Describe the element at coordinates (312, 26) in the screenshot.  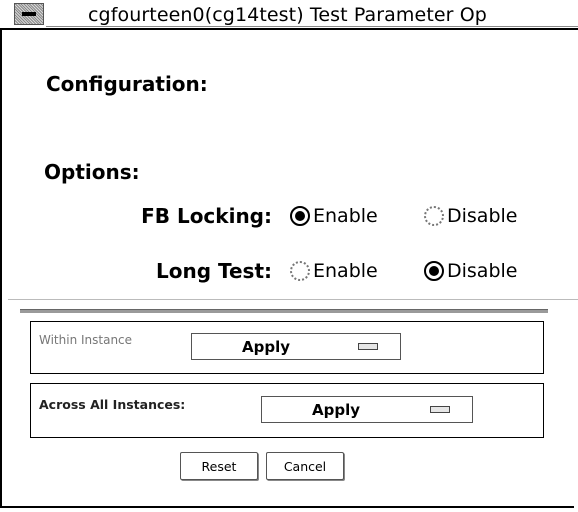
I see `title-underline` at that location.